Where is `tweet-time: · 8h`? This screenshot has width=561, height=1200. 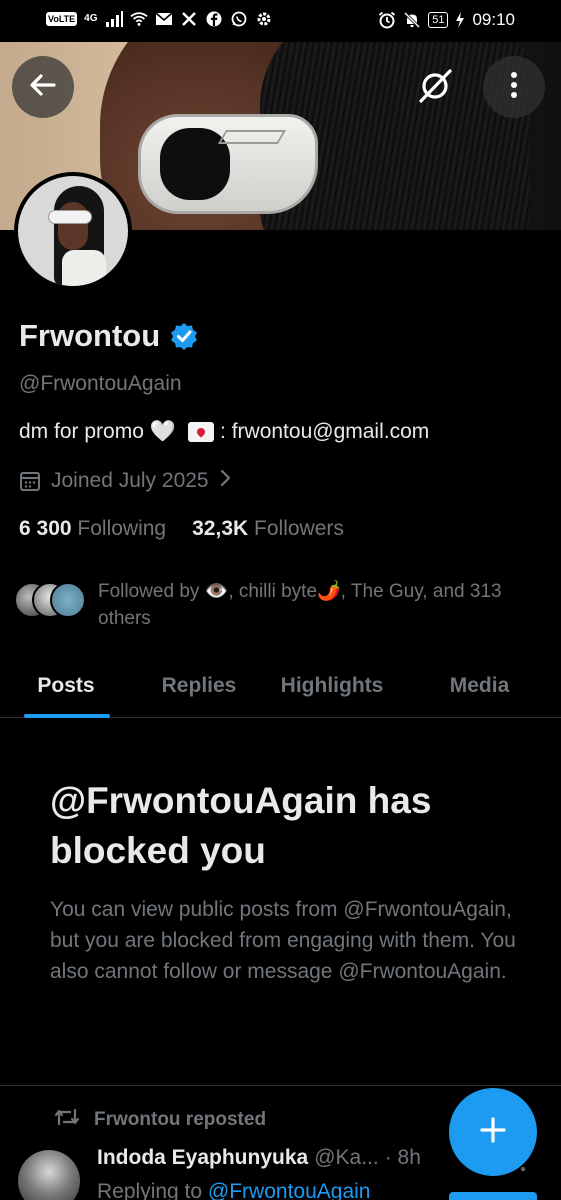 tweet-time: · 8h is located at coordinates (402, 1157).